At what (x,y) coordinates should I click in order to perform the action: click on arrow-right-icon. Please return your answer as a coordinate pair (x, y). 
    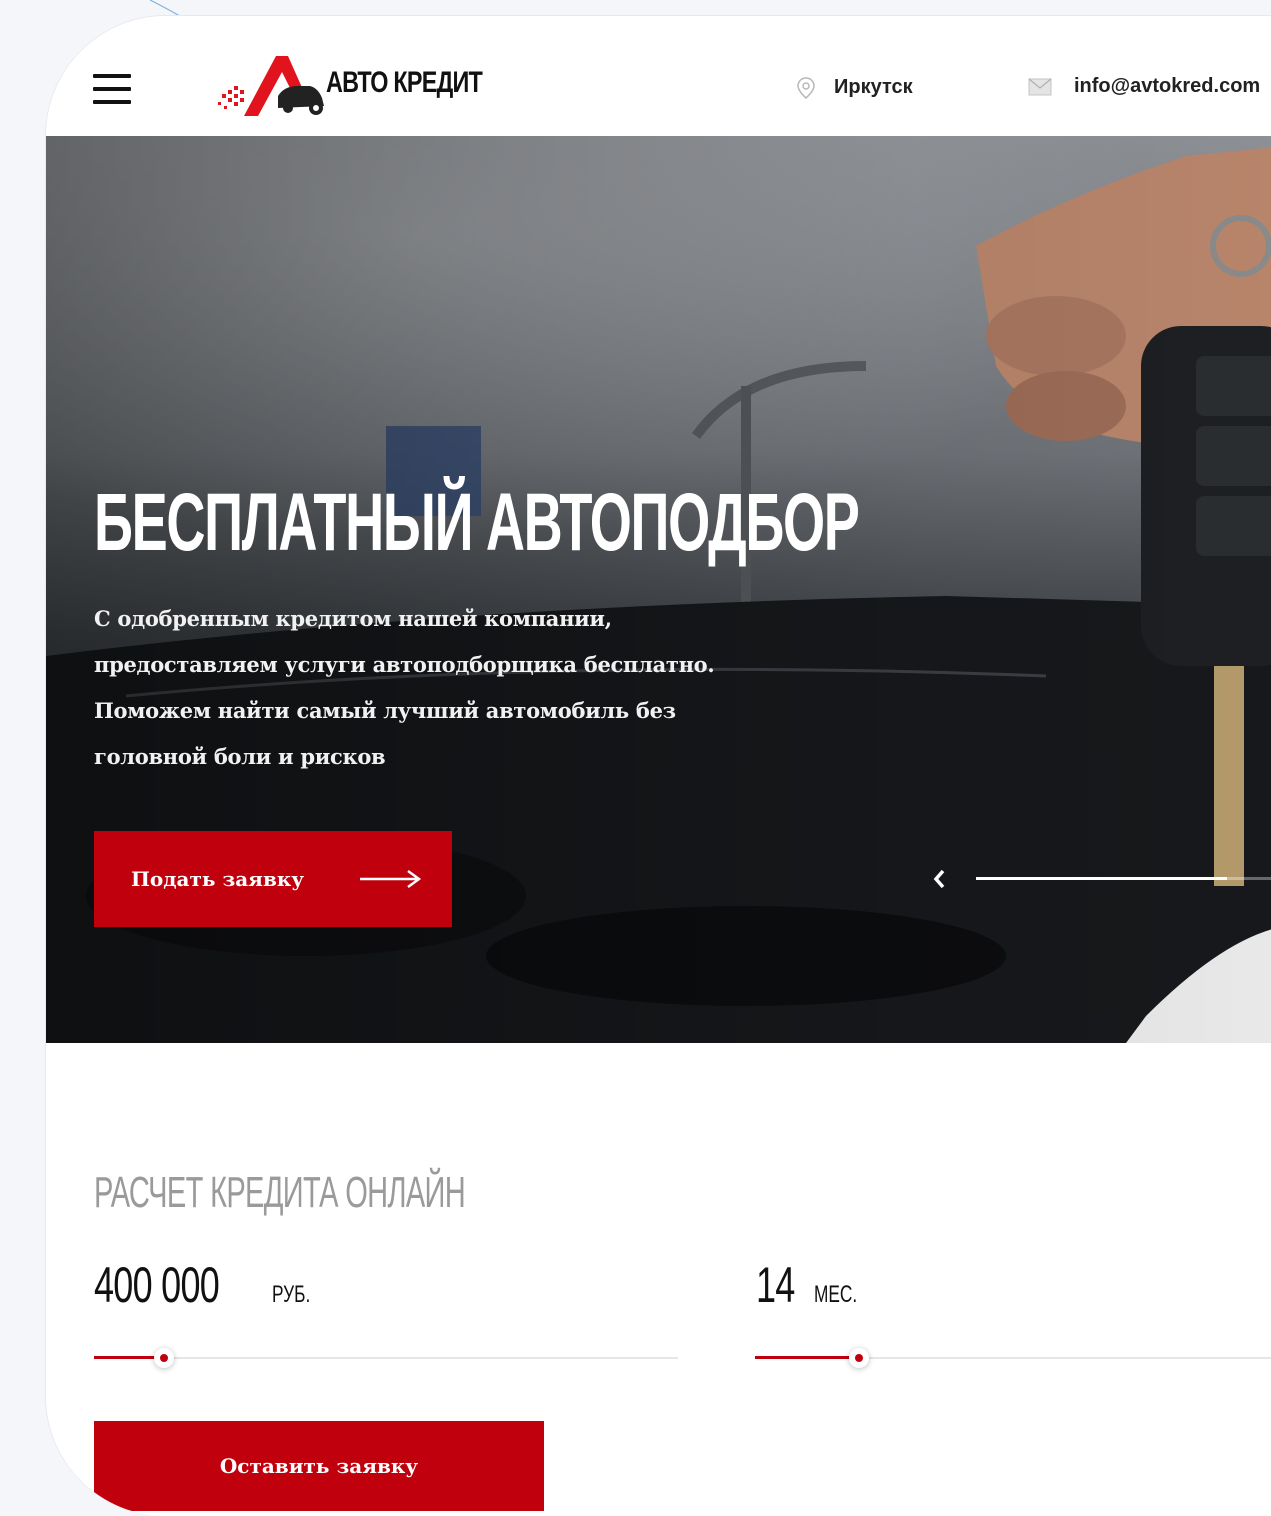
    Looking at the image, I should click on (391, 879).